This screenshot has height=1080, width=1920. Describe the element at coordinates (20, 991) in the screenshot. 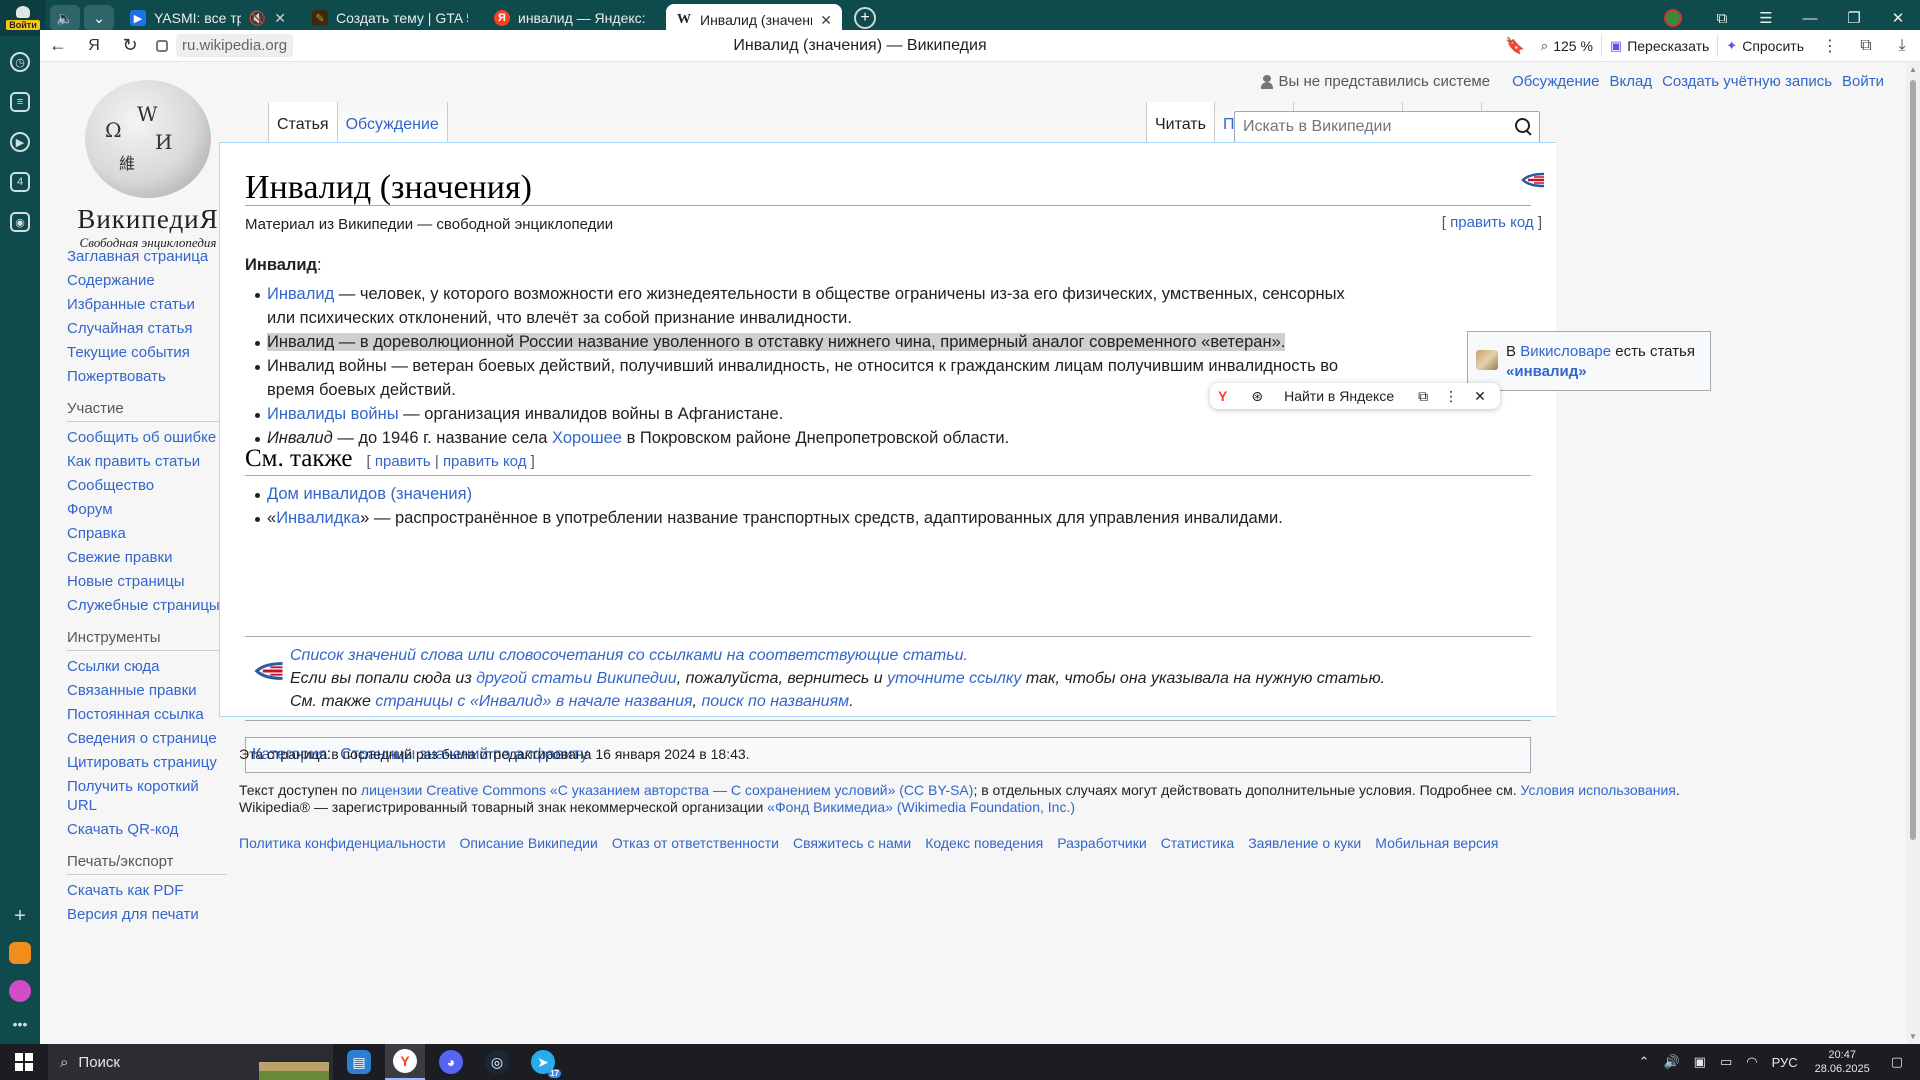

I see `alice-icon` at that location.